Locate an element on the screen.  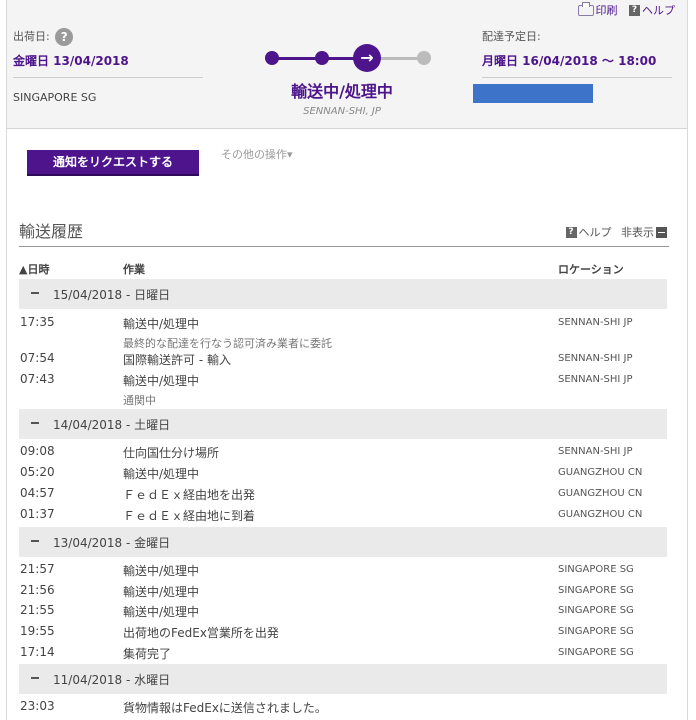
print-icon is located at coordinates (585, 8).